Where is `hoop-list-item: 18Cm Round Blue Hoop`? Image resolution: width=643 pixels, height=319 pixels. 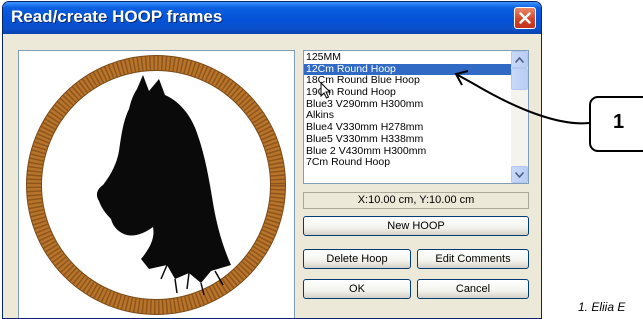 hoop-list-item: 18Cm Round Blue Hoop is located at coordinates (407, 81).